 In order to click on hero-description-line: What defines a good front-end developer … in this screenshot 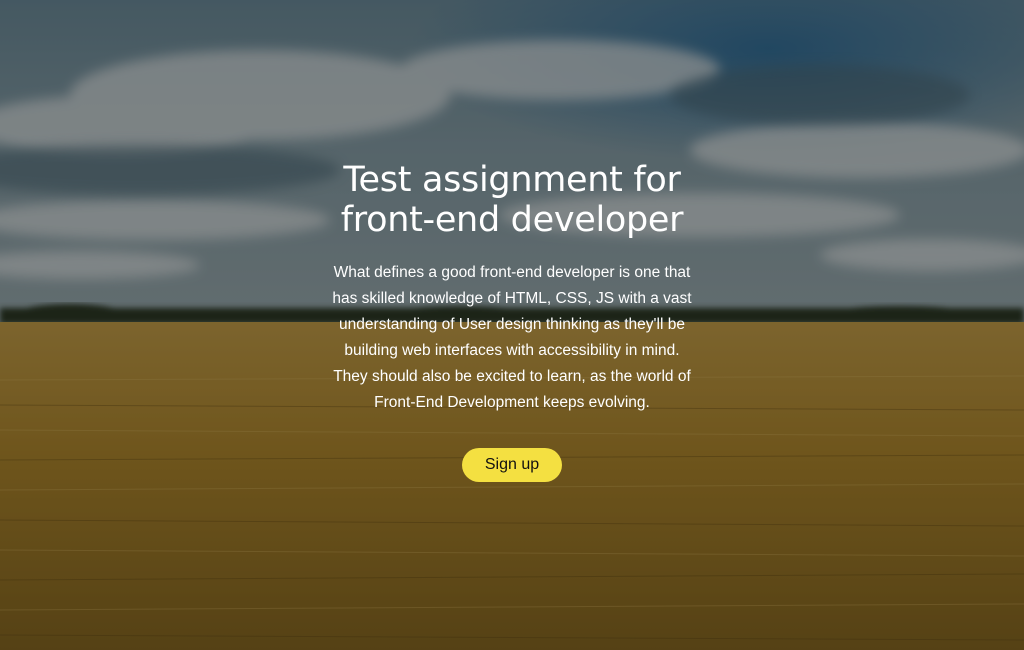, I will do `click(512, 272)`.